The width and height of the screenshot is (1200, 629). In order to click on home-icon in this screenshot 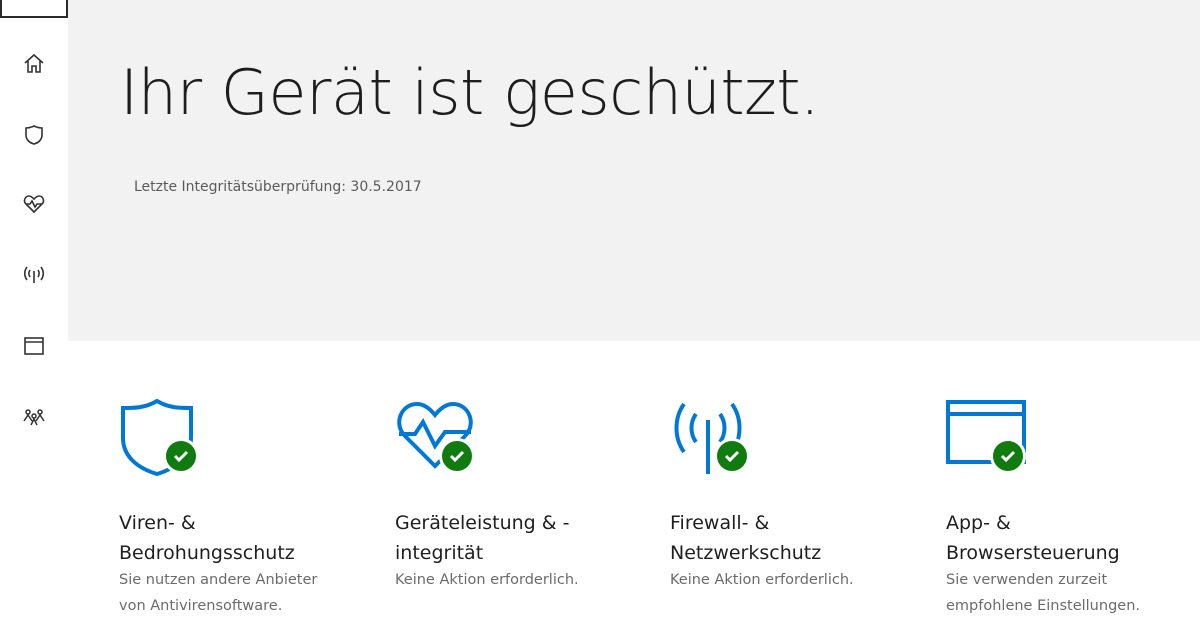, I will do `click(34, 63)`.